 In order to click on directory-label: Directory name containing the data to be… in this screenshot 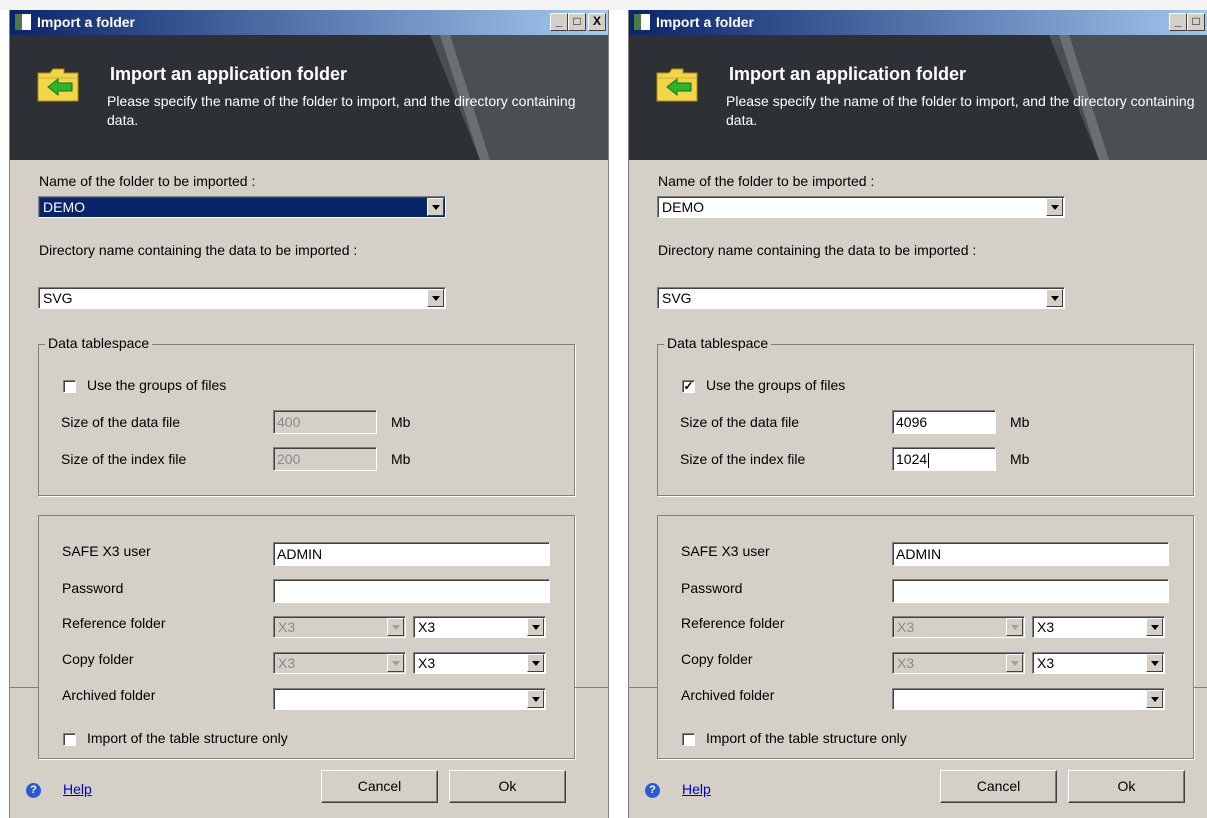, I will do `click(817, 250)`.